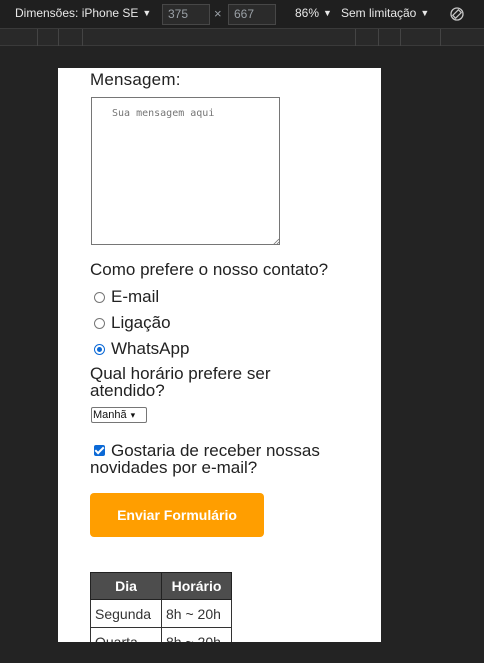  I want to click on resize-grip-icon, so click(275, 241).